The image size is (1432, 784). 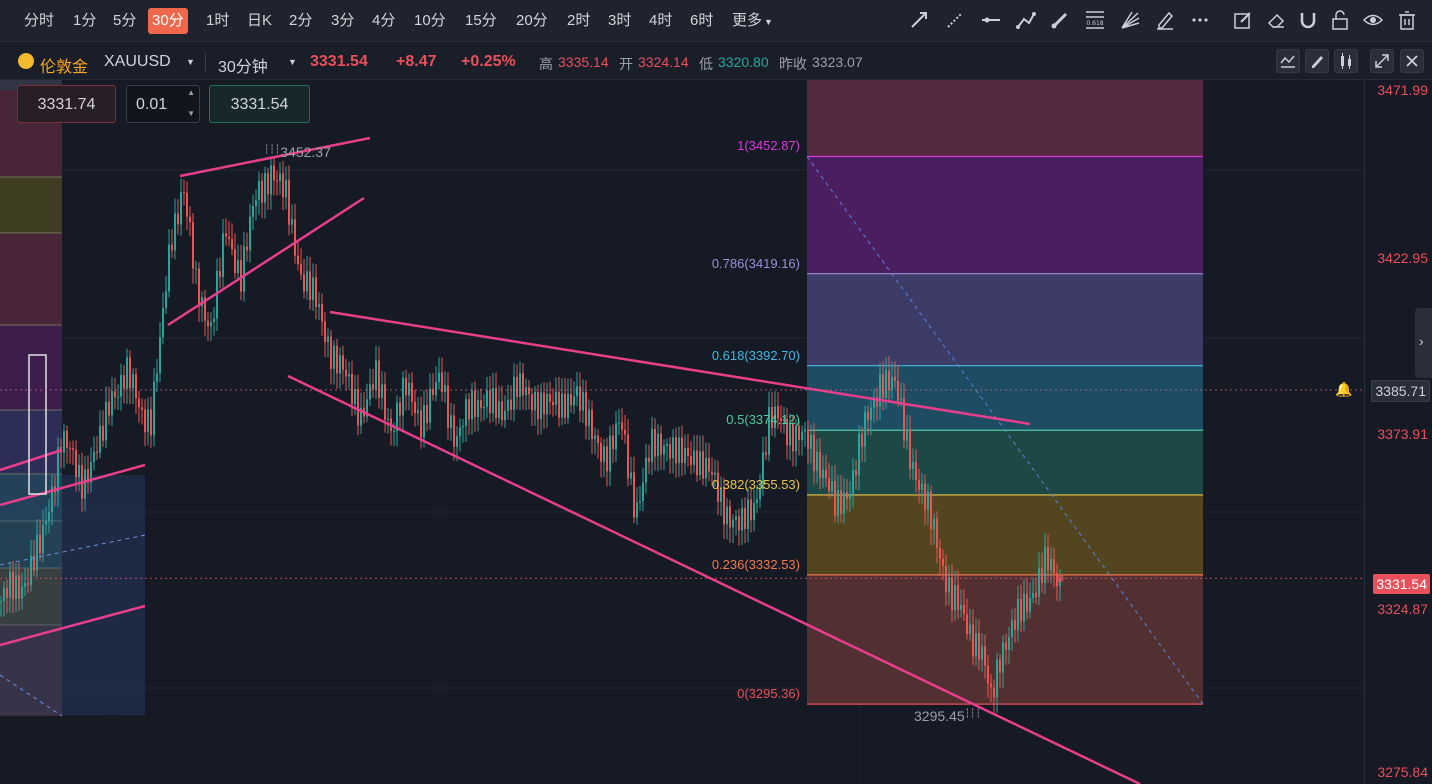 What do you see at coordinates (205, 62) in the screenshot?
I see `divider` at bounding box center [205, 62].